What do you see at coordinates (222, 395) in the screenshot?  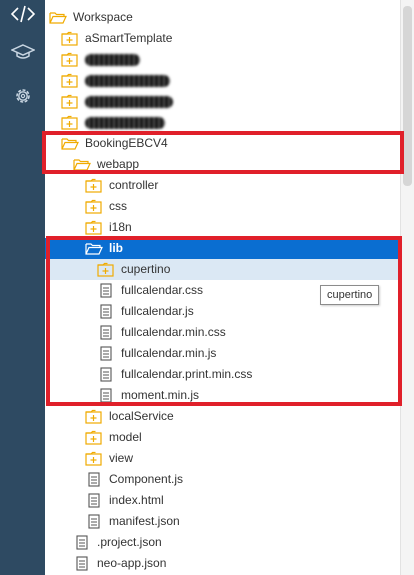 I see `tree-item: moment.min.js` at bounding box center [222, 395].